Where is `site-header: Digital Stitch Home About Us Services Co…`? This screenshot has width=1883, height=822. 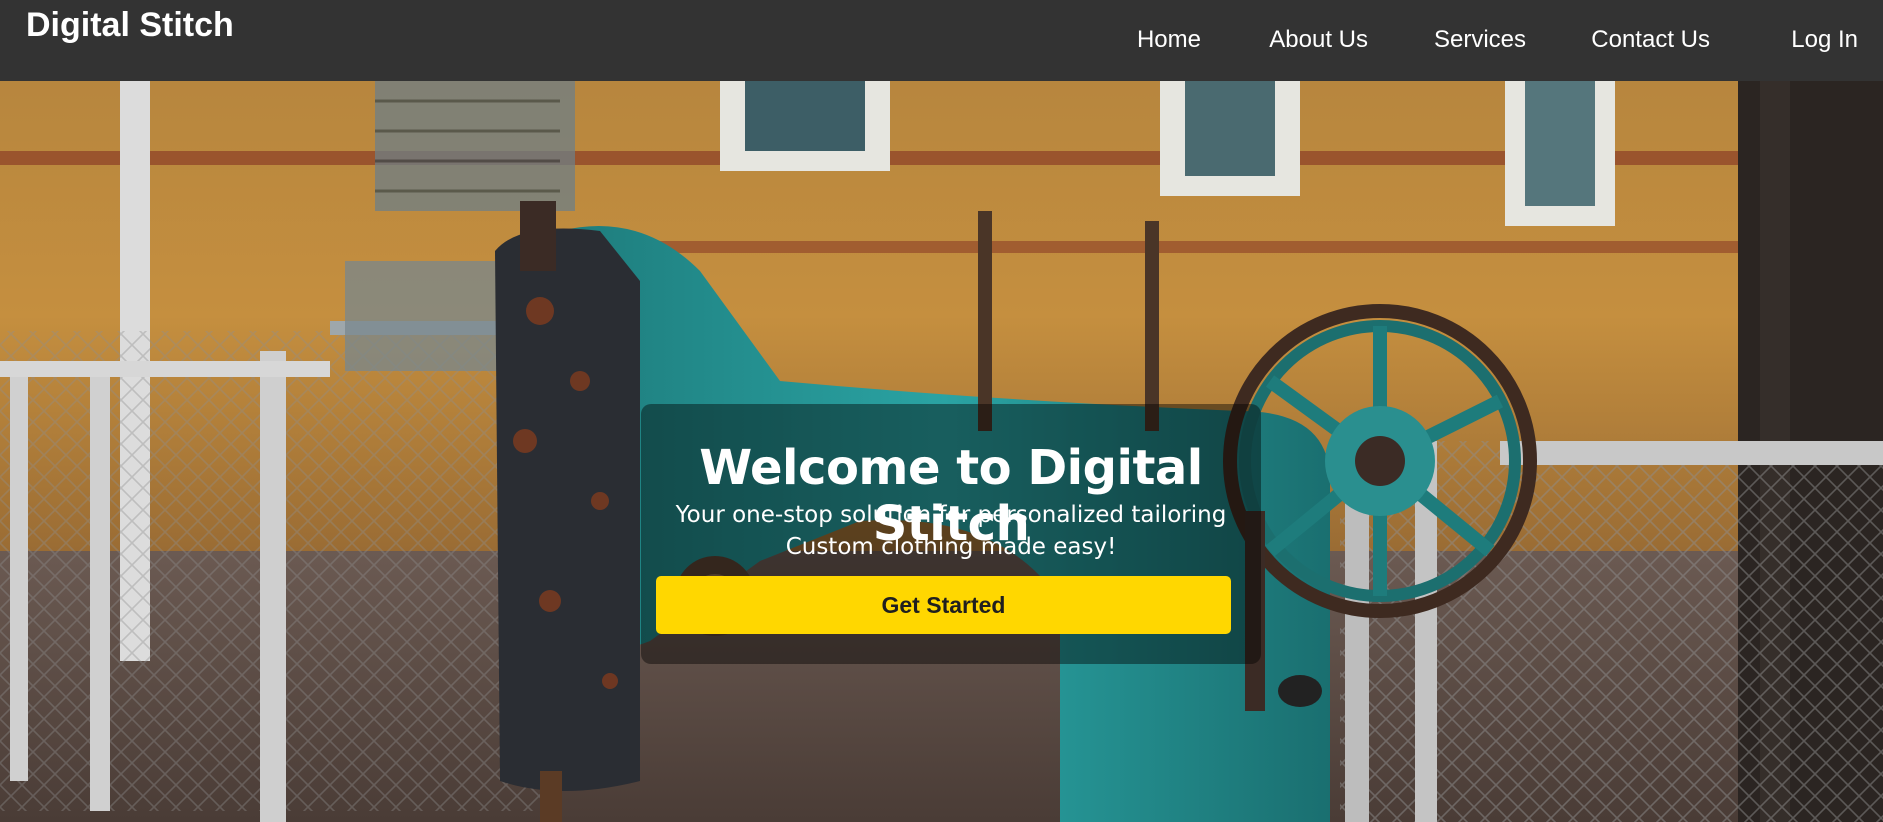
site-header: Digital Stitch Home About Us Services Co… is located at coordinates (941, 40).